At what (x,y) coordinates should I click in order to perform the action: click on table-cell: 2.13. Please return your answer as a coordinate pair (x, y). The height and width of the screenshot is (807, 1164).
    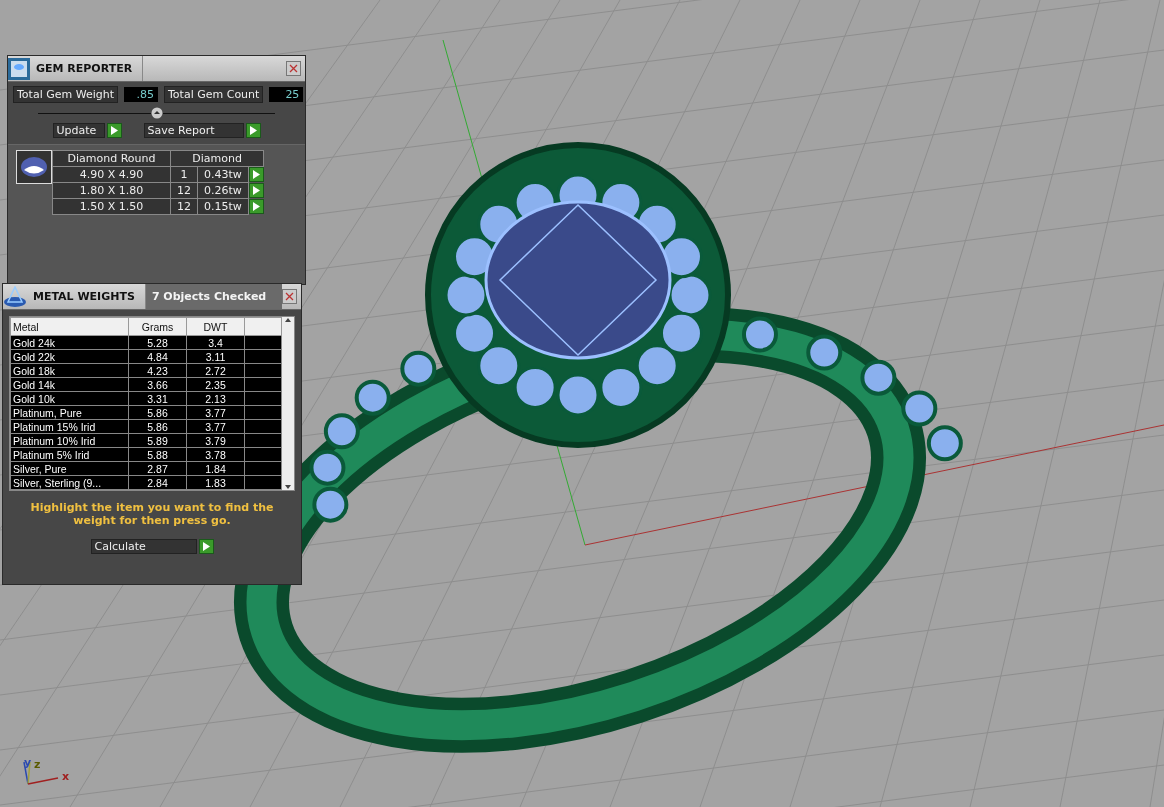
    Looking at the image, I should click on (215, 398).